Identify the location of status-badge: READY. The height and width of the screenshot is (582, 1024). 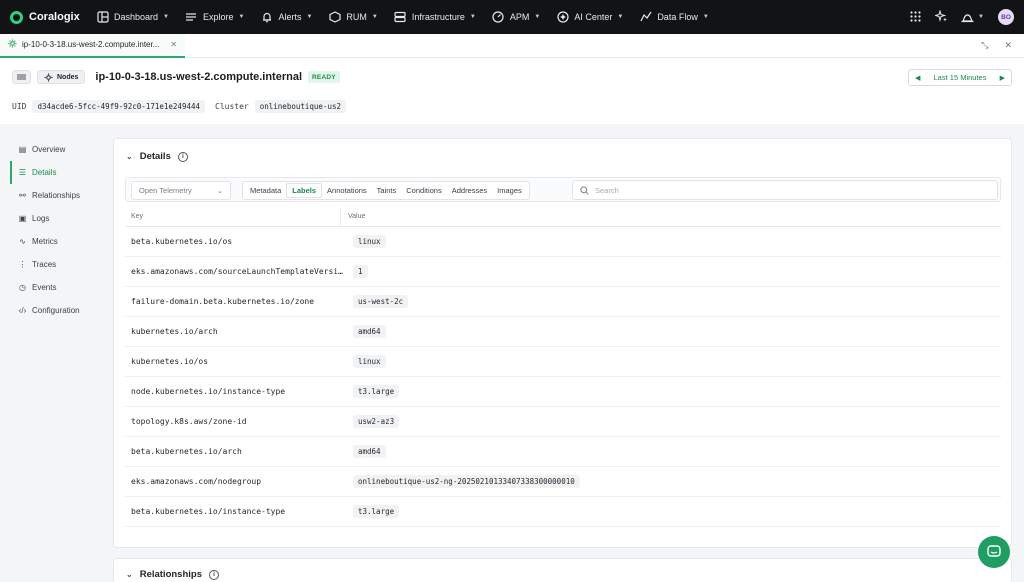
(324, 77).